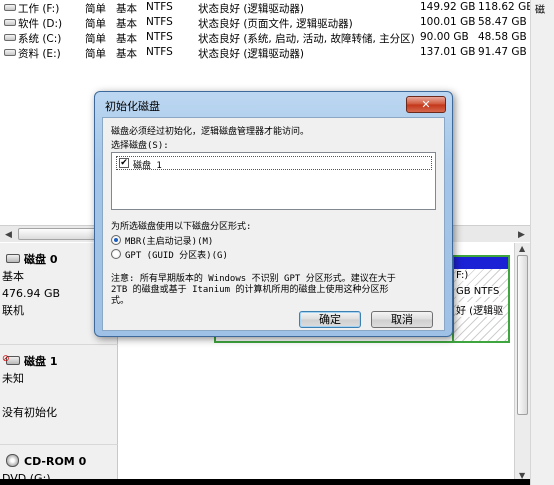  I want to click on scroll-up-icon: ▲, so click(522, 248).